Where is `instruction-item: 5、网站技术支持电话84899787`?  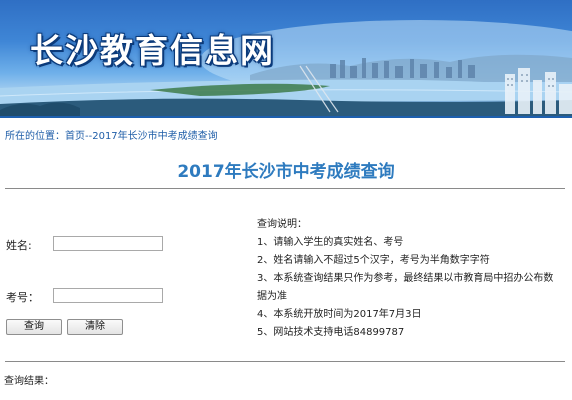
instruction-item: 5、网站技术支持电话84899787 is located at coordinates (331, 332).